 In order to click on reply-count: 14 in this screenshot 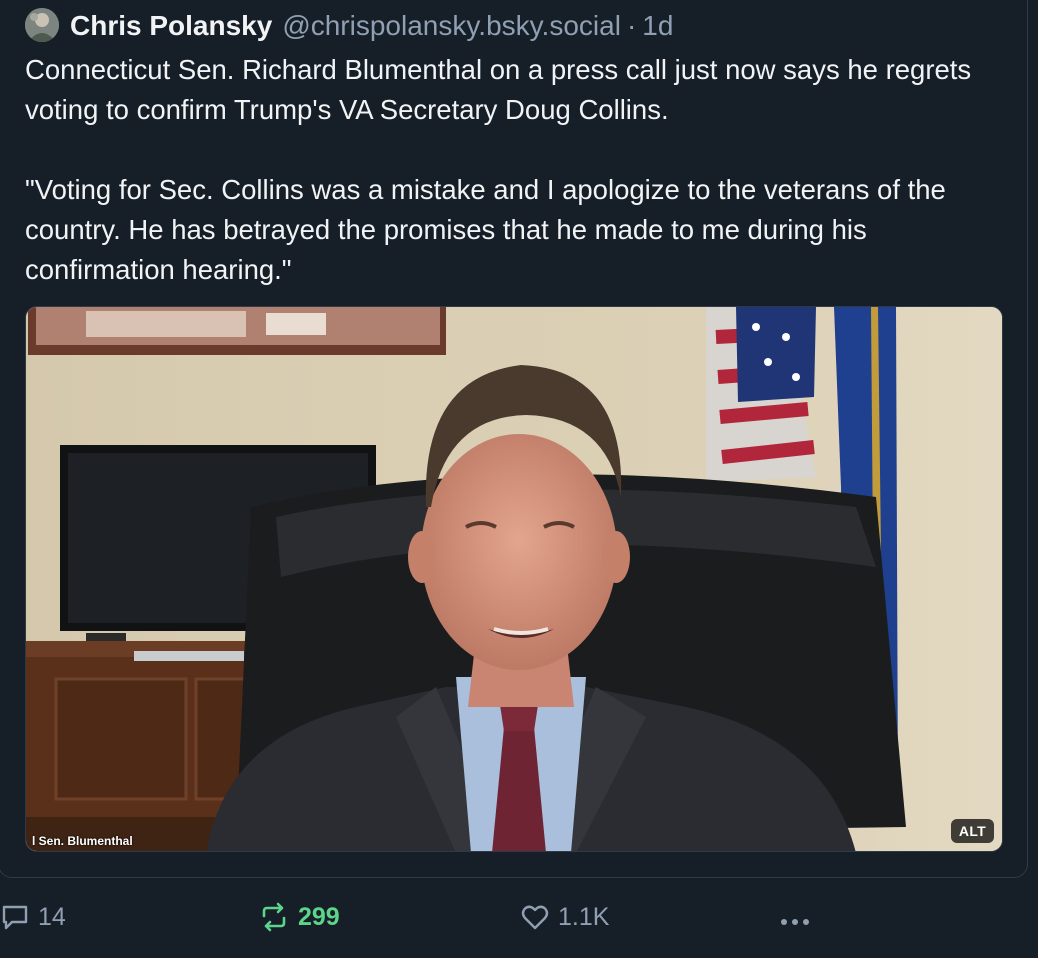, I will do `click(52, 916)`.